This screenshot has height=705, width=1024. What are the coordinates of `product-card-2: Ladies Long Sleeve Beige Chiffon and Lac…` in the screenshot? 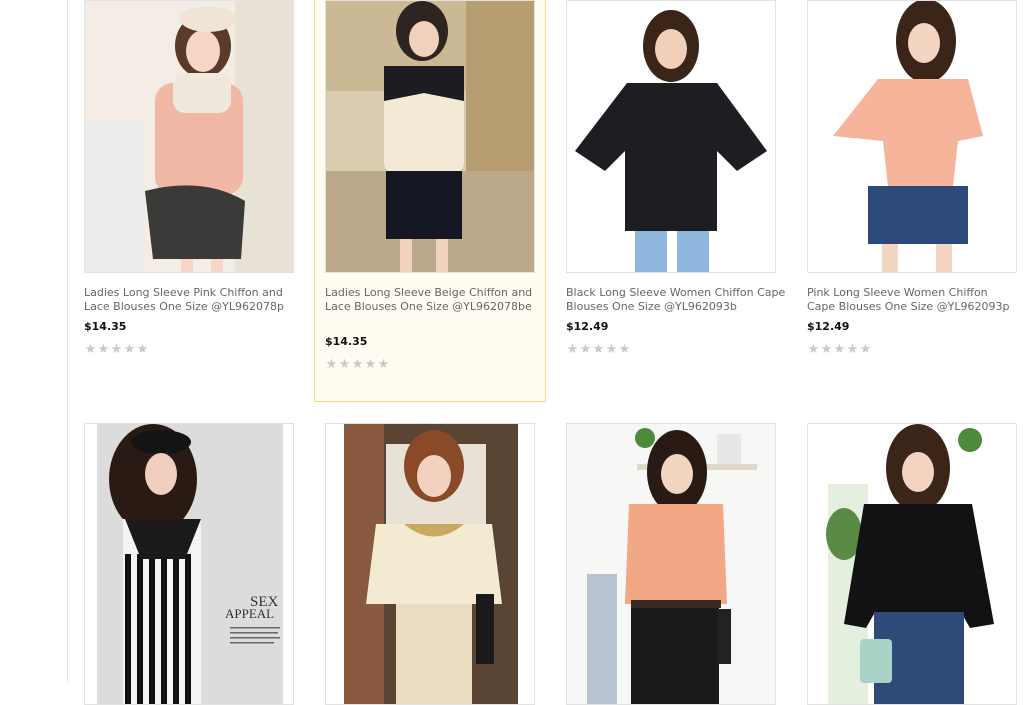 It's located at (430, 201).